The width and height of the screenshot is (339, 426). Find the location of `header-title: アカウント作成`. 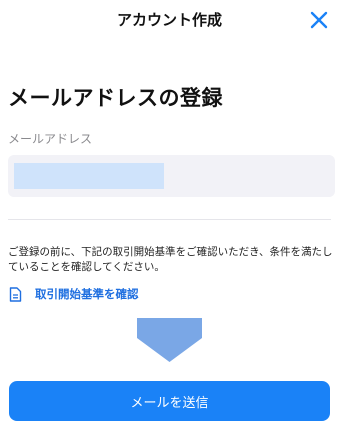

header-title: アカウント作成 is located at coordinates (169, 20).